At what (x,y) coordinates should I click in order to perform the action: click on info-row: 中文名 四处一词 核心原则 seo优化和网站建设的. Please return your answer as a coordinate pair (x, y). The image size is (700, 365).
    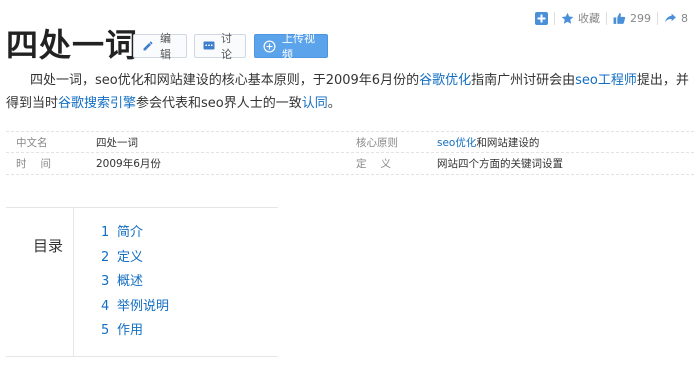
    Looking at the image, I should click on (350, 142).